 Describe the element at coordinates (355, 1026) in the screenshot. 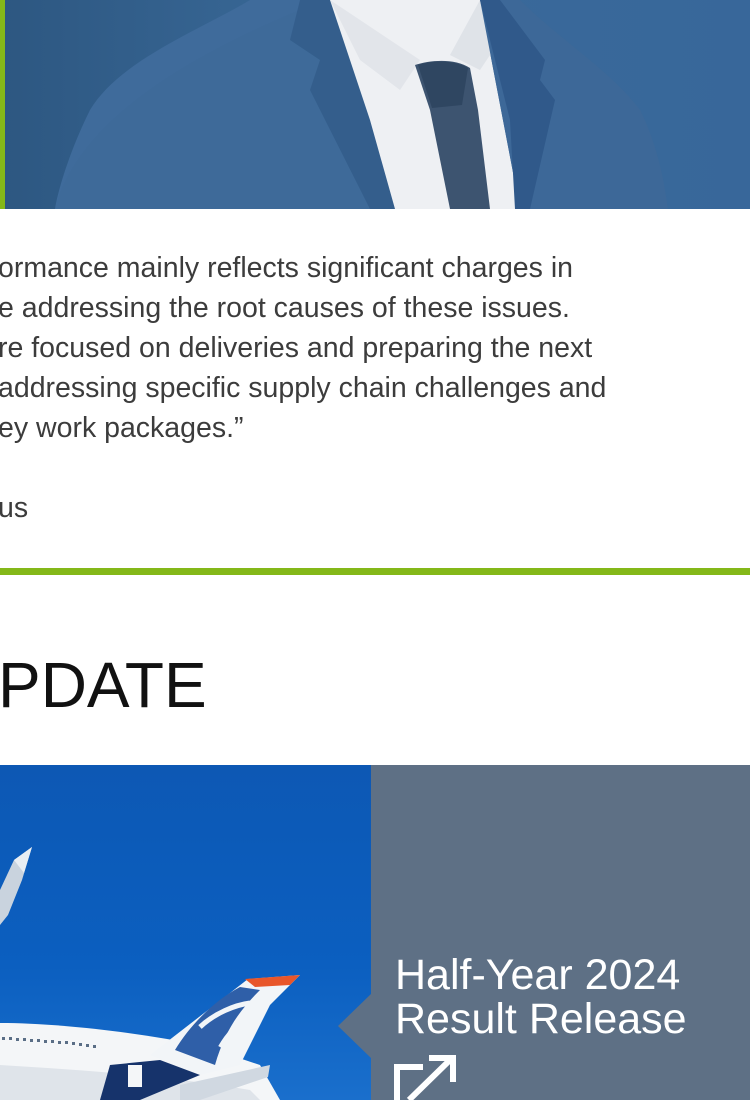

I see `promo-notch` at that location.